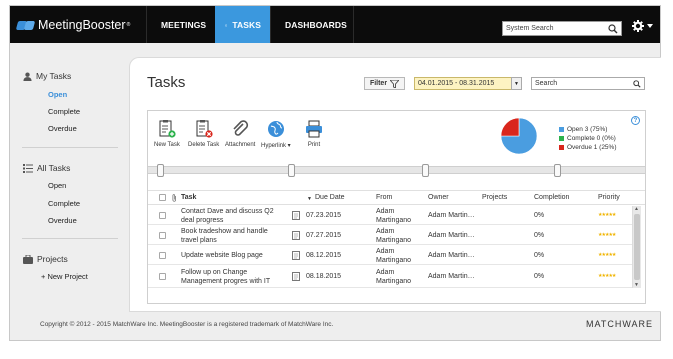 The width and height of the screenshot is (673, 359). What do you see at coordinates (619, 324) in the screenshot?
I see `matchware-logo: MATCHWARE` at bounding box center [619, 324].